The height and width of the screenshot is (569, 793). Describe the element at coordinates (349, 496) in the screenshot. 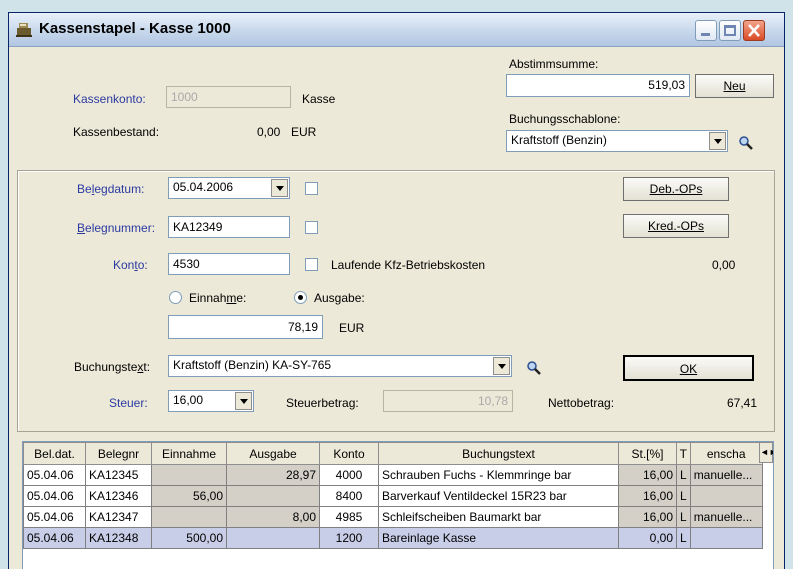

I see `table-cell: 8400` at that location.